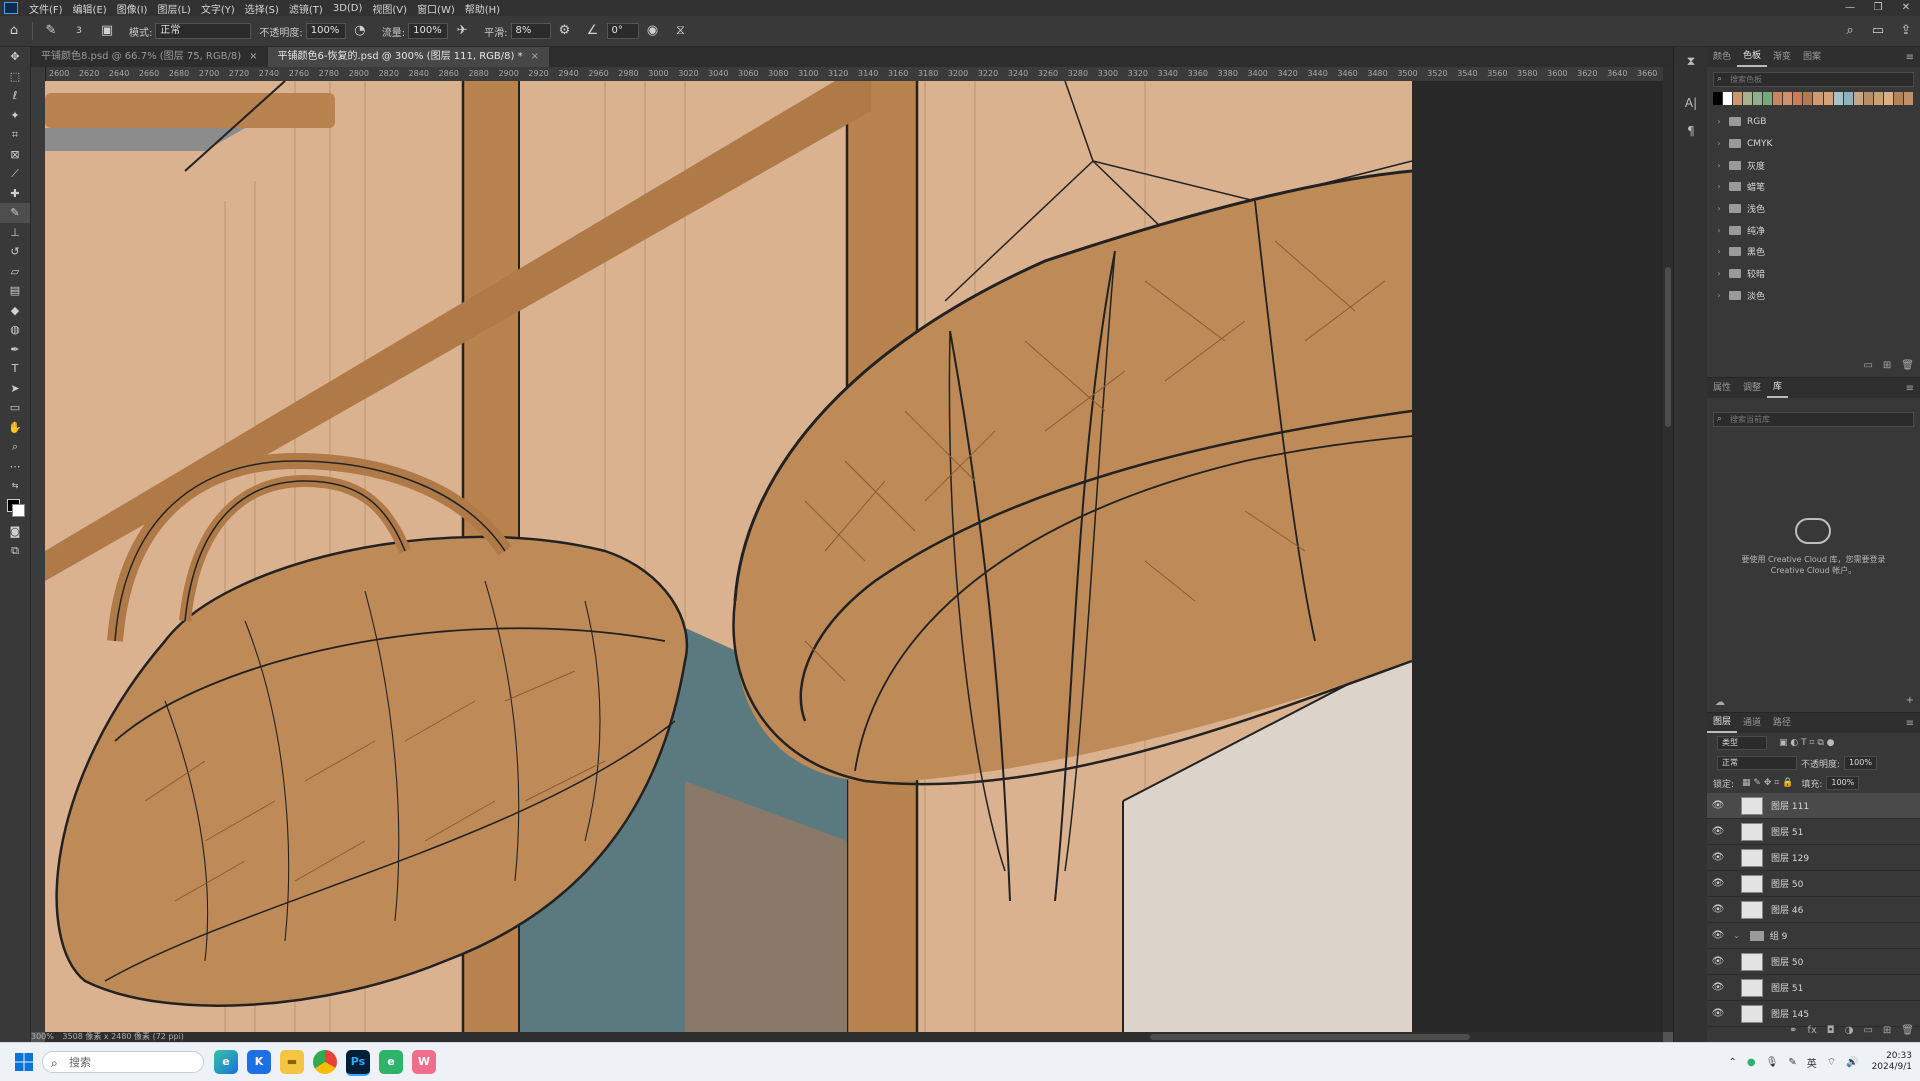 This screenshot has width=1920, height=1081. What do you see at coordinates (15, 116) in the screenshot?
I see `magic-wand-tool-icon: ✦` at bounding box center [15, 116].